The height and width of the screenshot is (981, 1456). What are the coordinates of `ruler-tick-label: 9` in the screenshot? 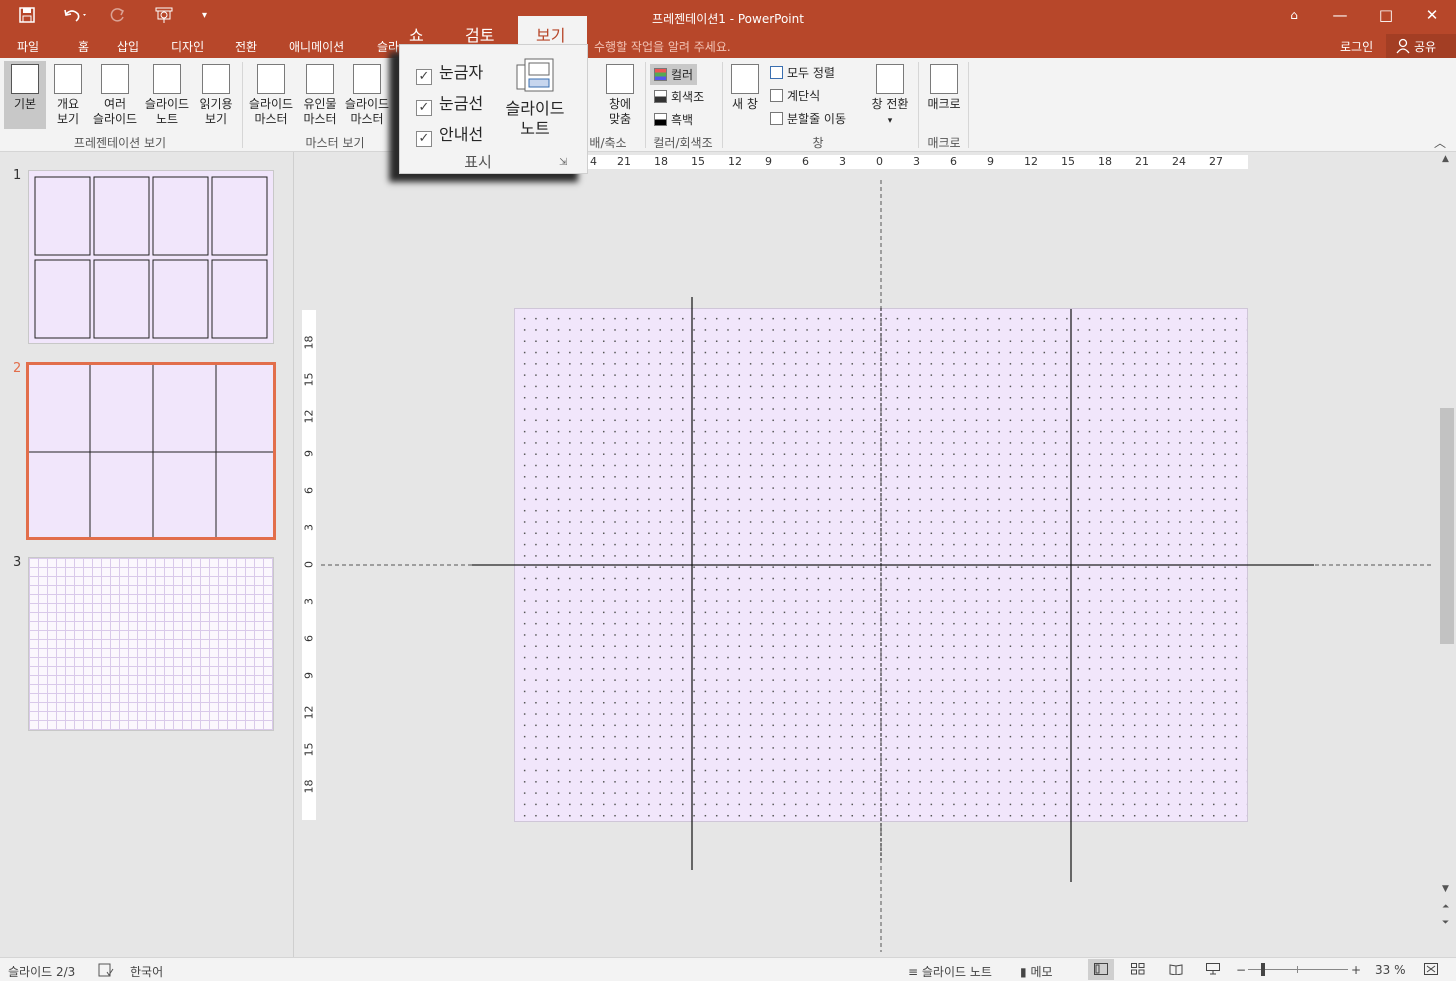 It's located at (768, 161).